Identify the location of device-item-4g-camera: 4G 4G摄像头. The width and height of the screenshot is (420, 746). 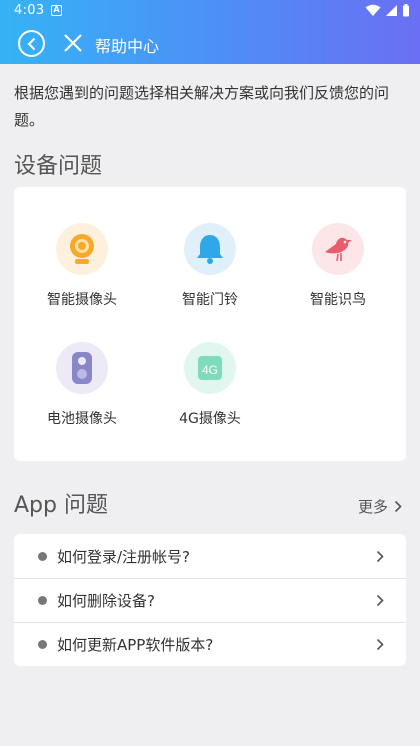
(210, 385).